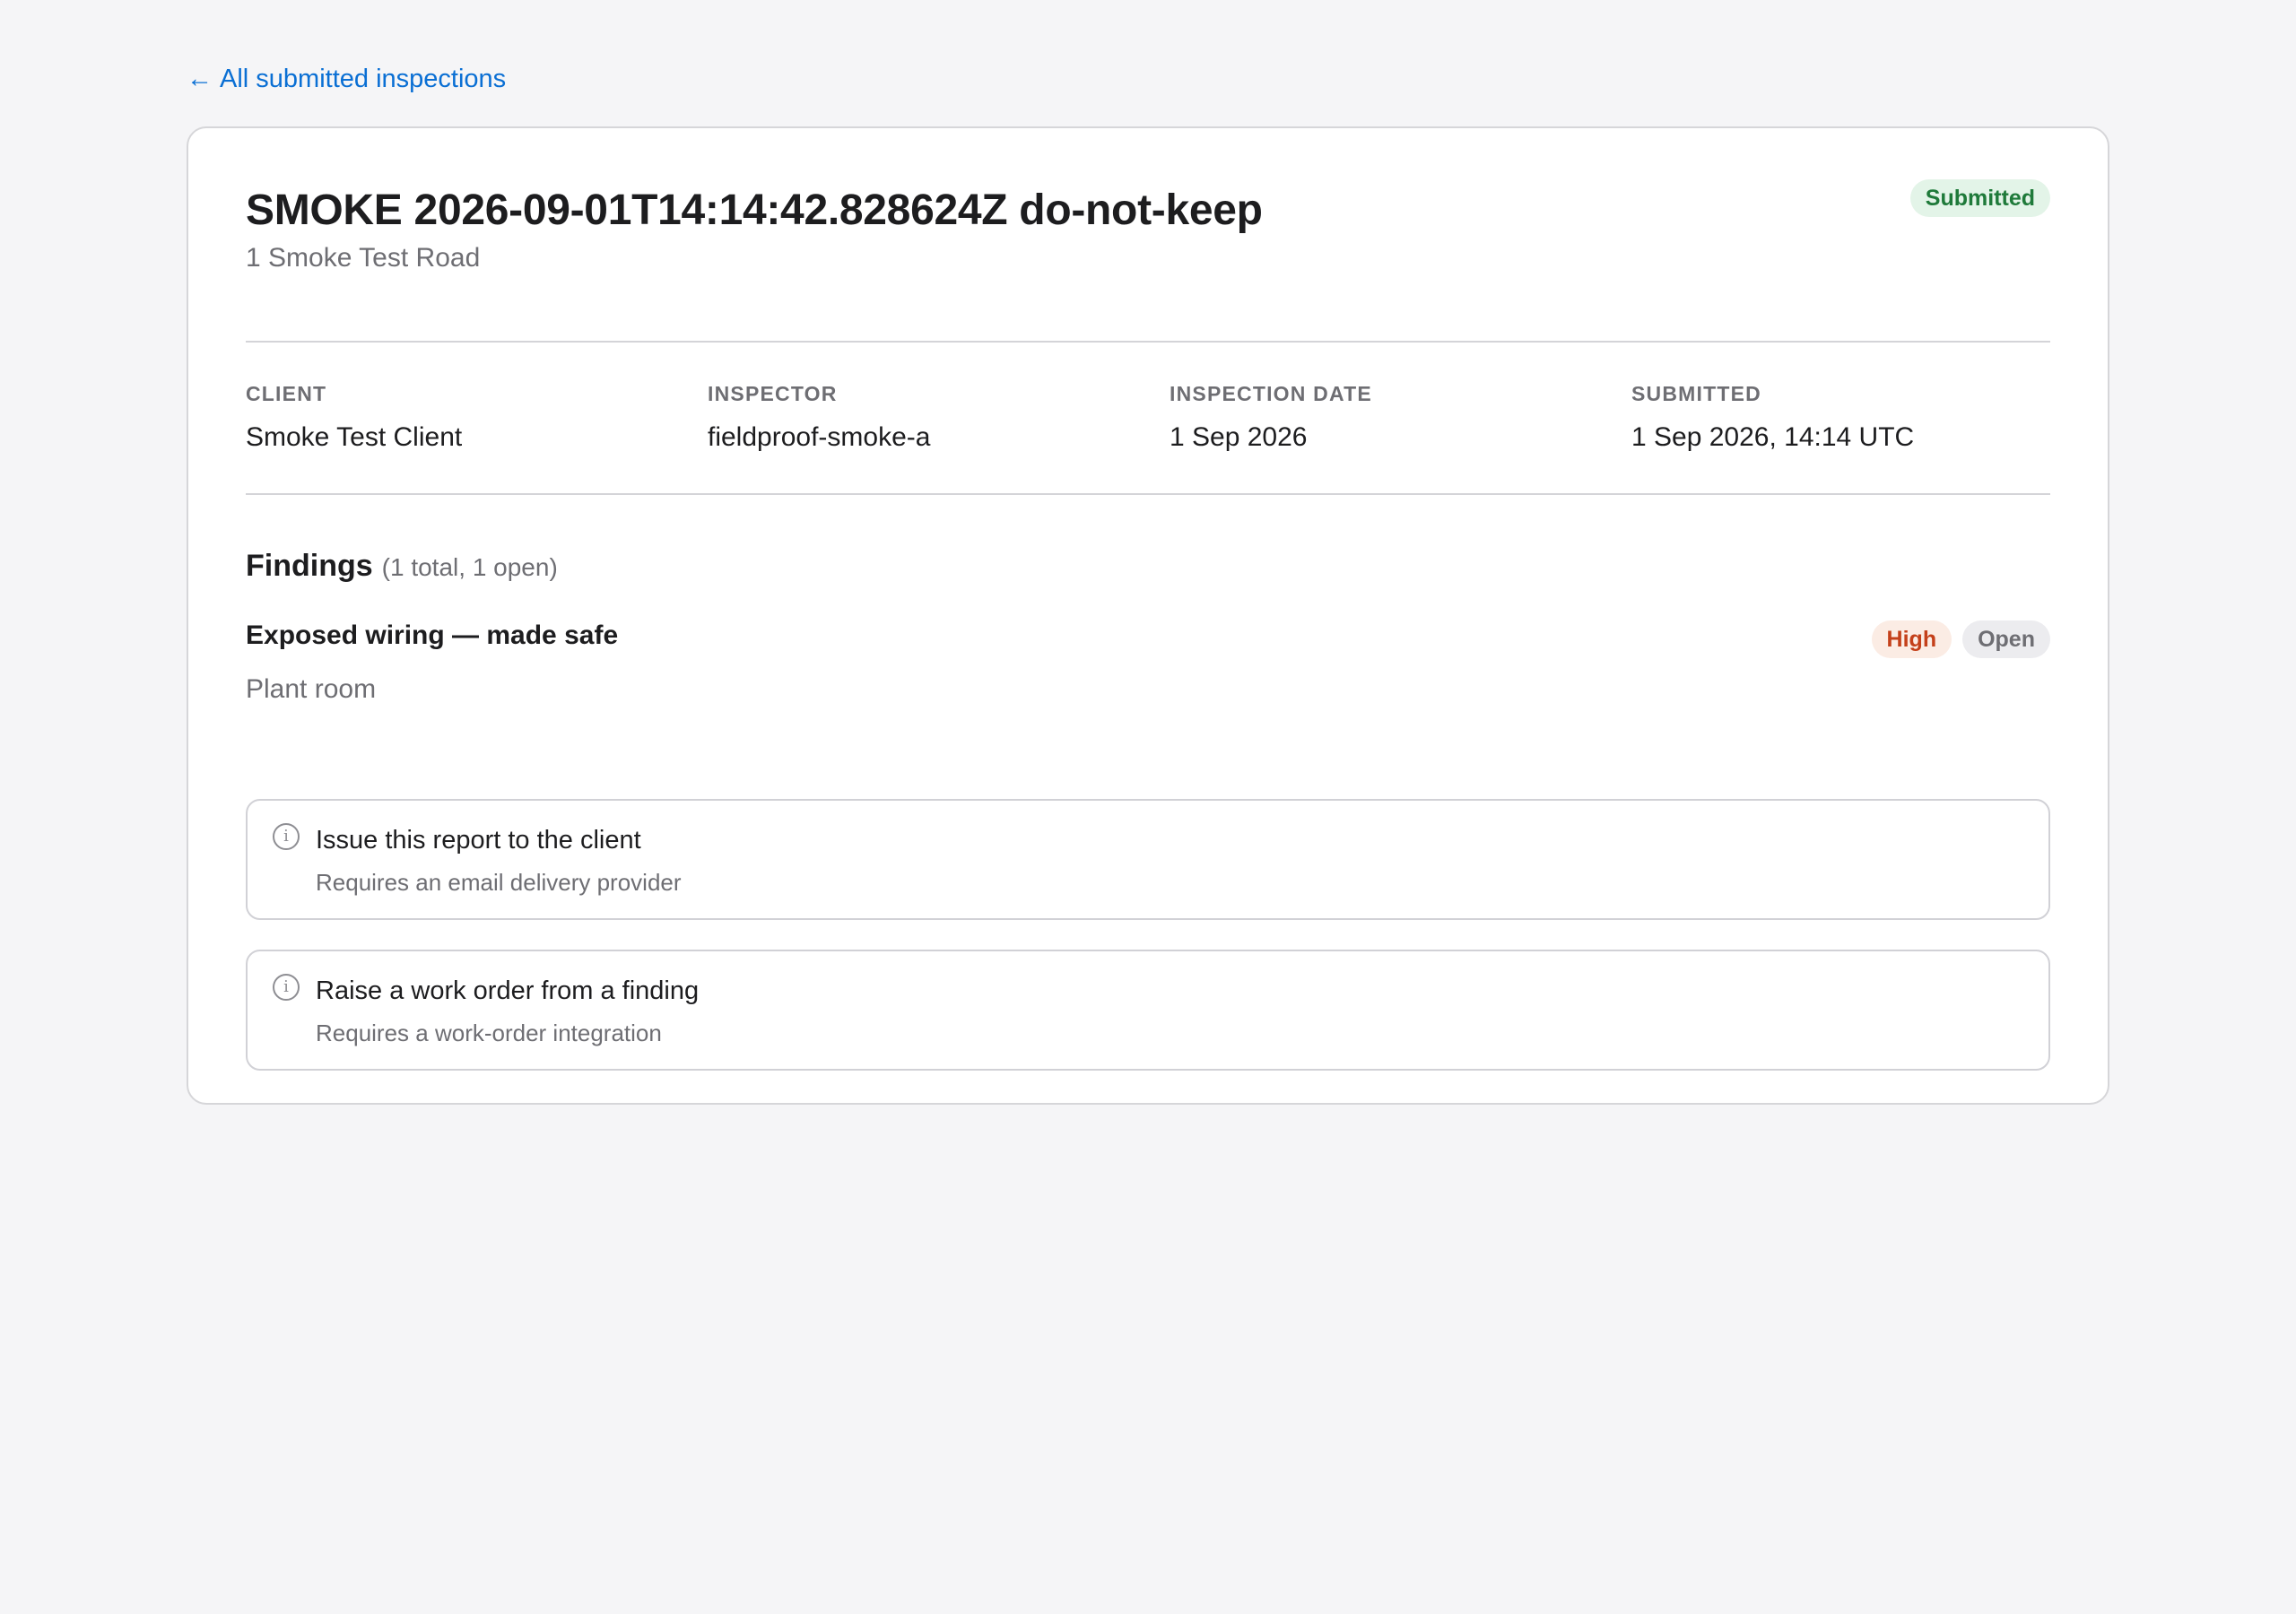 The image size is (2296, 1614). Describe the element at coordinates (432, 635) in the screenshot. I see `finding-title: Exposed wiring — made safe` at that location.